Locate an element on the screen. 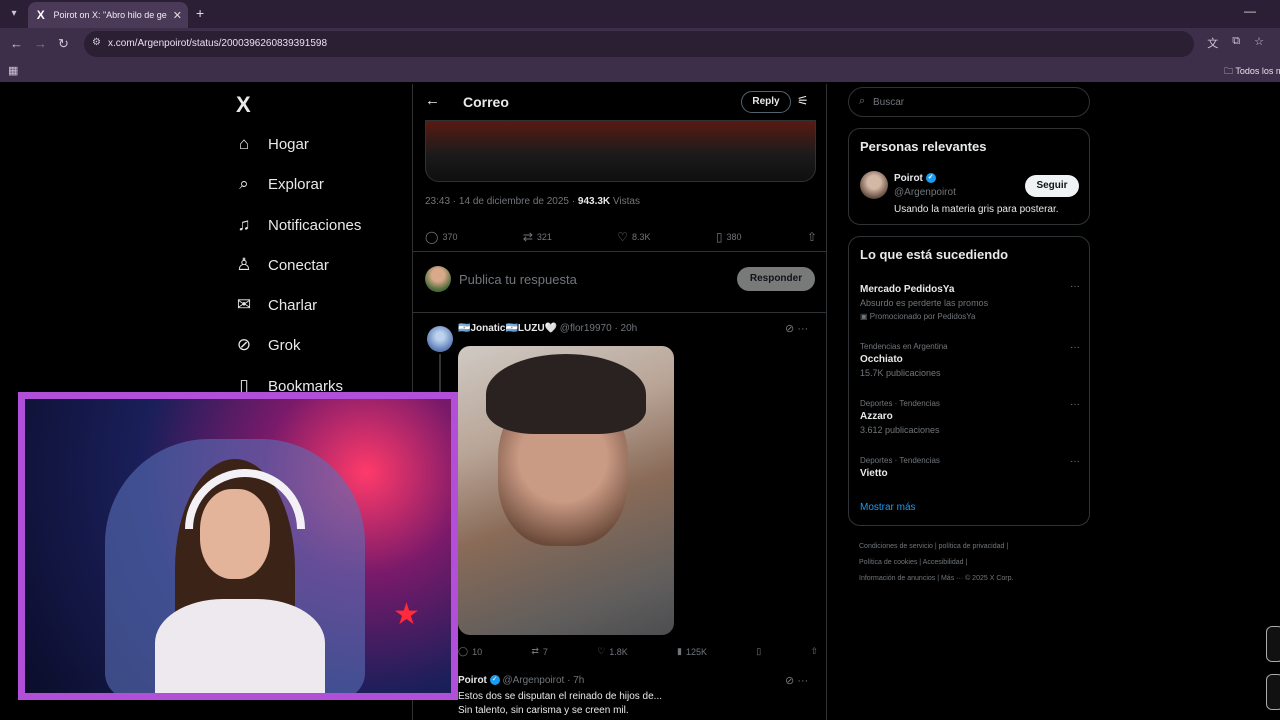 The width and height of the screenshot is (1280, 720). trend-context: Deportes · Tendencias is located at coordinates (900, 460).